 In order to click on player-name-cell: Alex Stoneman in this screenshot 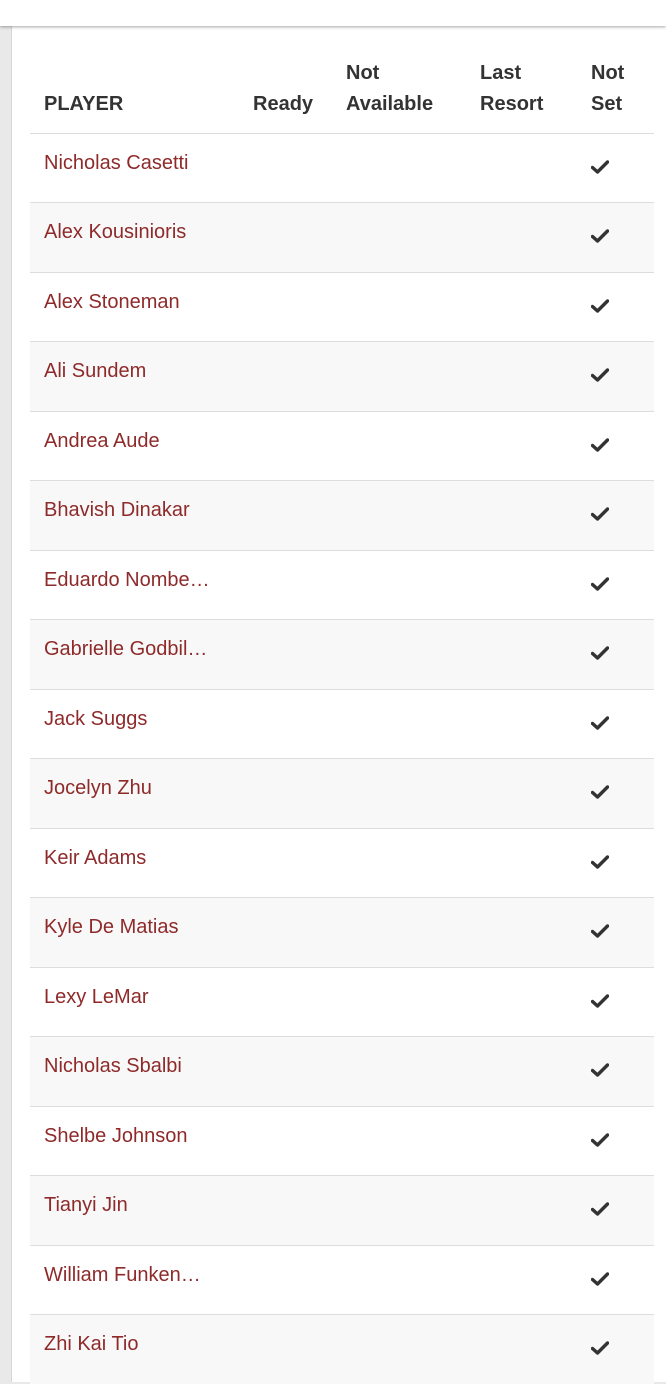, I will do `click(141, 307)`.